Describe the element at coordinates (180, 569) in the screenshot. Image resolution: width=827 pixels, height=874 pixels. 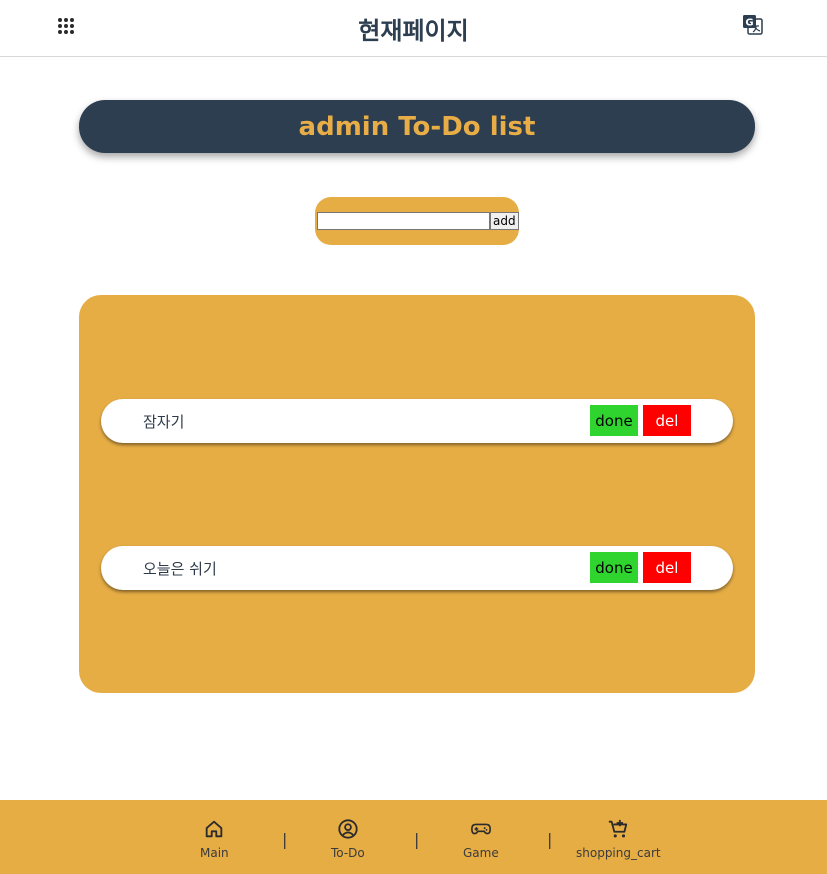
I see `todo-text: 오늘은 쉬기` at that location.